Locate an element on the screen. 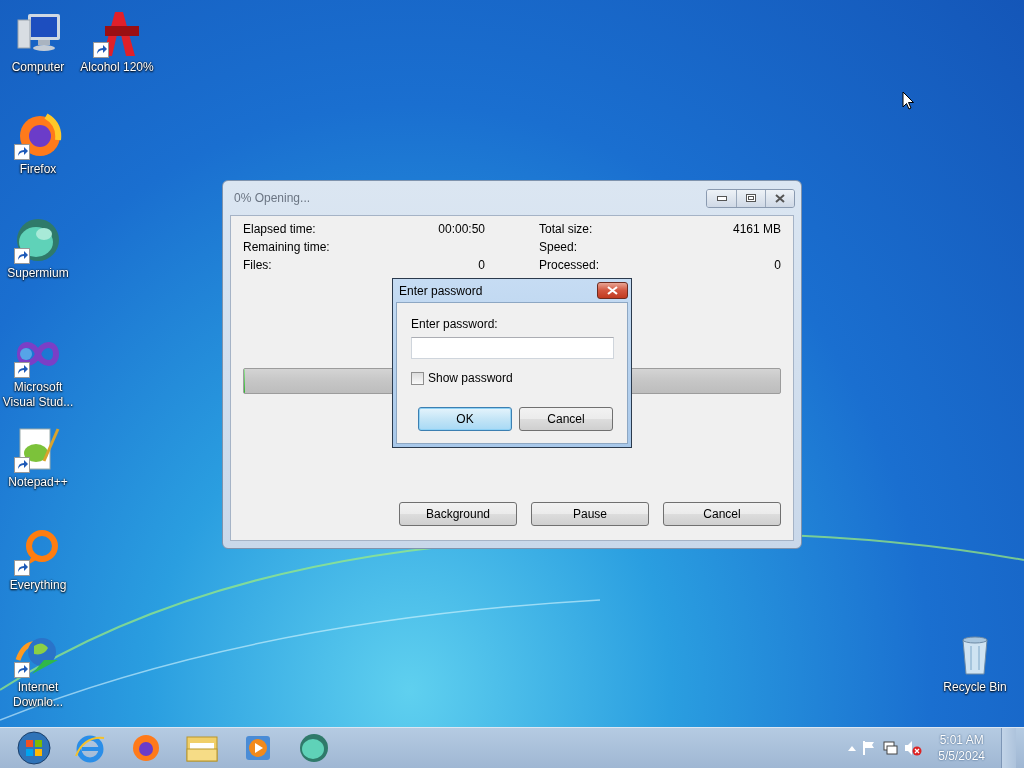 The image size is (1024, 768). stat-label: Files: is located at coordinates (258, 265).